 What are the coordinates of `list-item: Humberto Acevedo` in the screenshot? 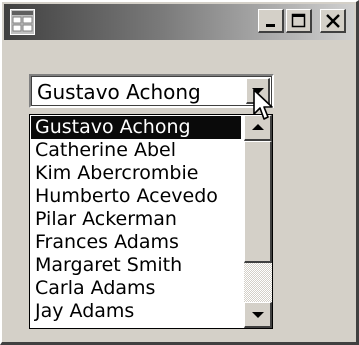 It's located at (136, 196).